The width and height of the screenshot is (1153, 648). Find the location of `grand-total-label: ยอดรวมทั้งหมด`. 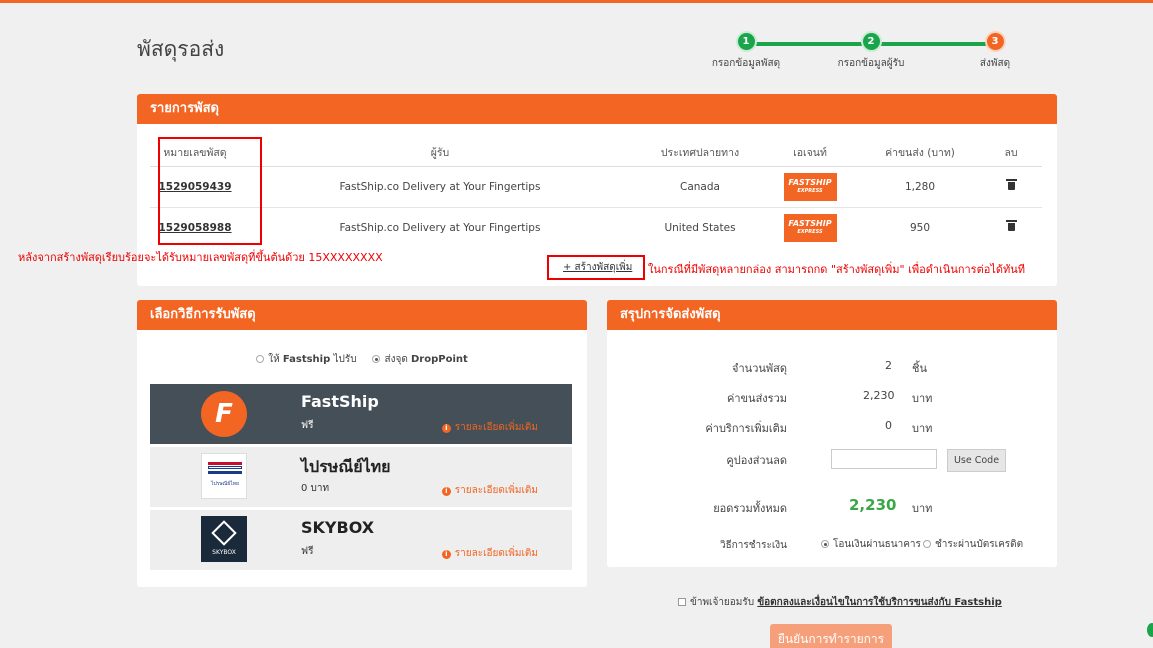

grand-total-label: ยอดรวมทั้งหมด is located at coordinates (750, 508).